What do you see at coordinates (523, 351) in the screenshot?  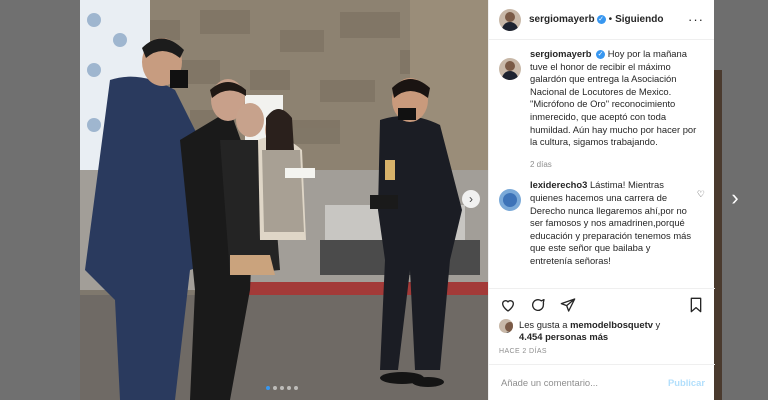 I see `post-timestamp: HACE 2 DÍAS` at bounding box center [523, 351].